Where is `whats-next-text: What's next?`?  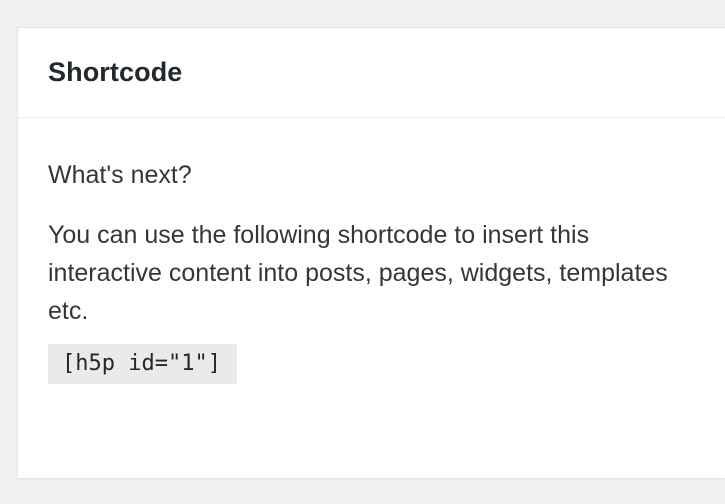
whats-next-text: What's next? is located at coordinates (120, 175).